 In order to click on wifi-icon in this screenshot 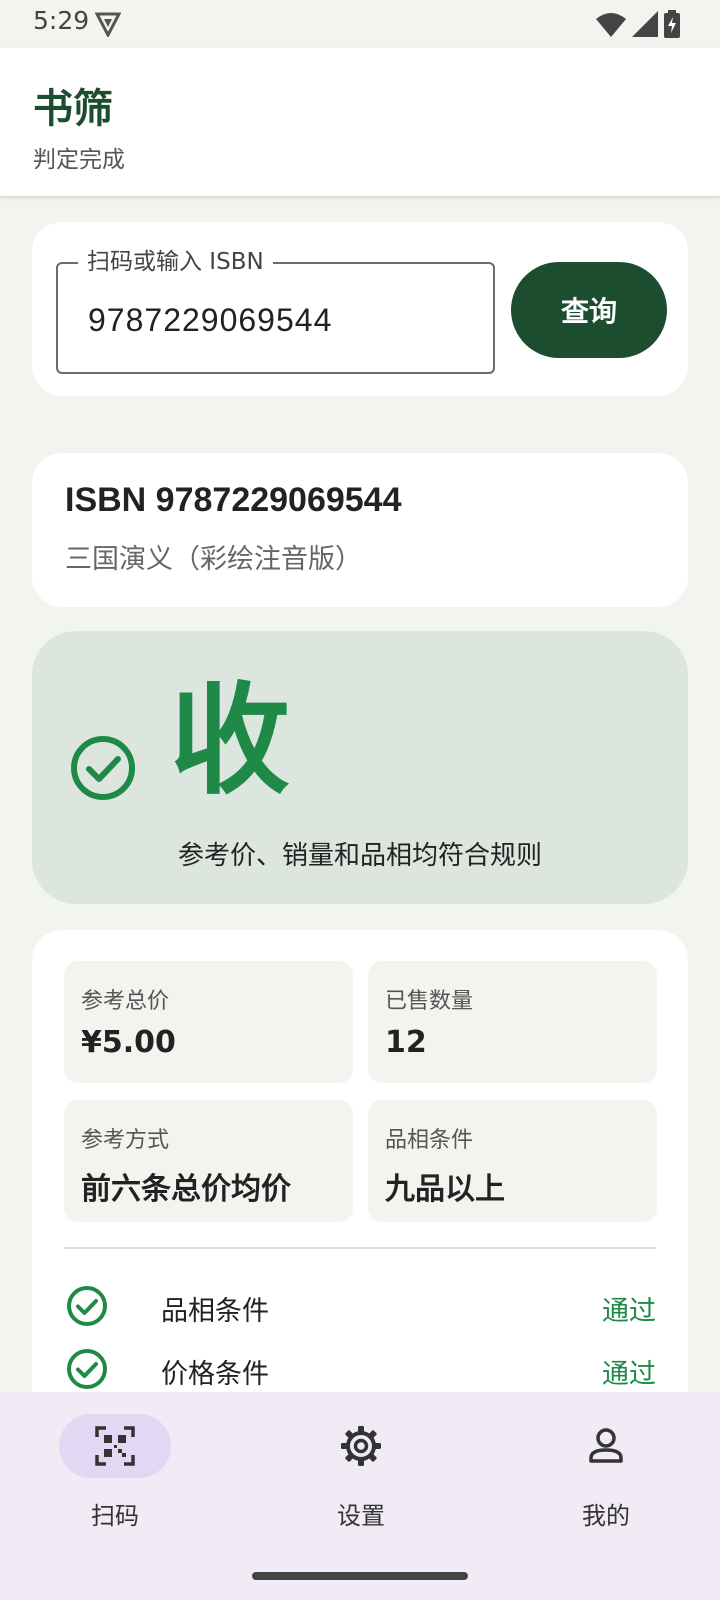, I will do `click(611, 25)`.